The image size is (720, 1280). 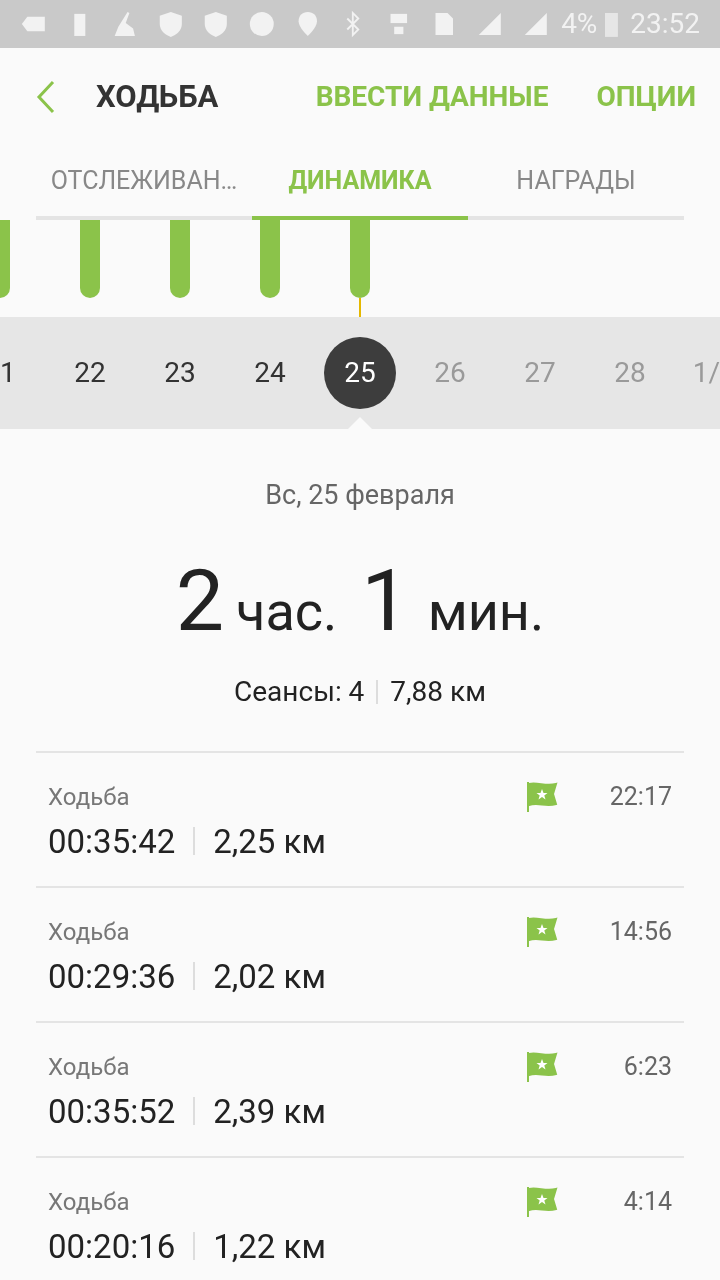 What do you see at coordinates (385, 600) in the screenshot?
I see `minutes-value: 1` at bounding box center [385, 600].